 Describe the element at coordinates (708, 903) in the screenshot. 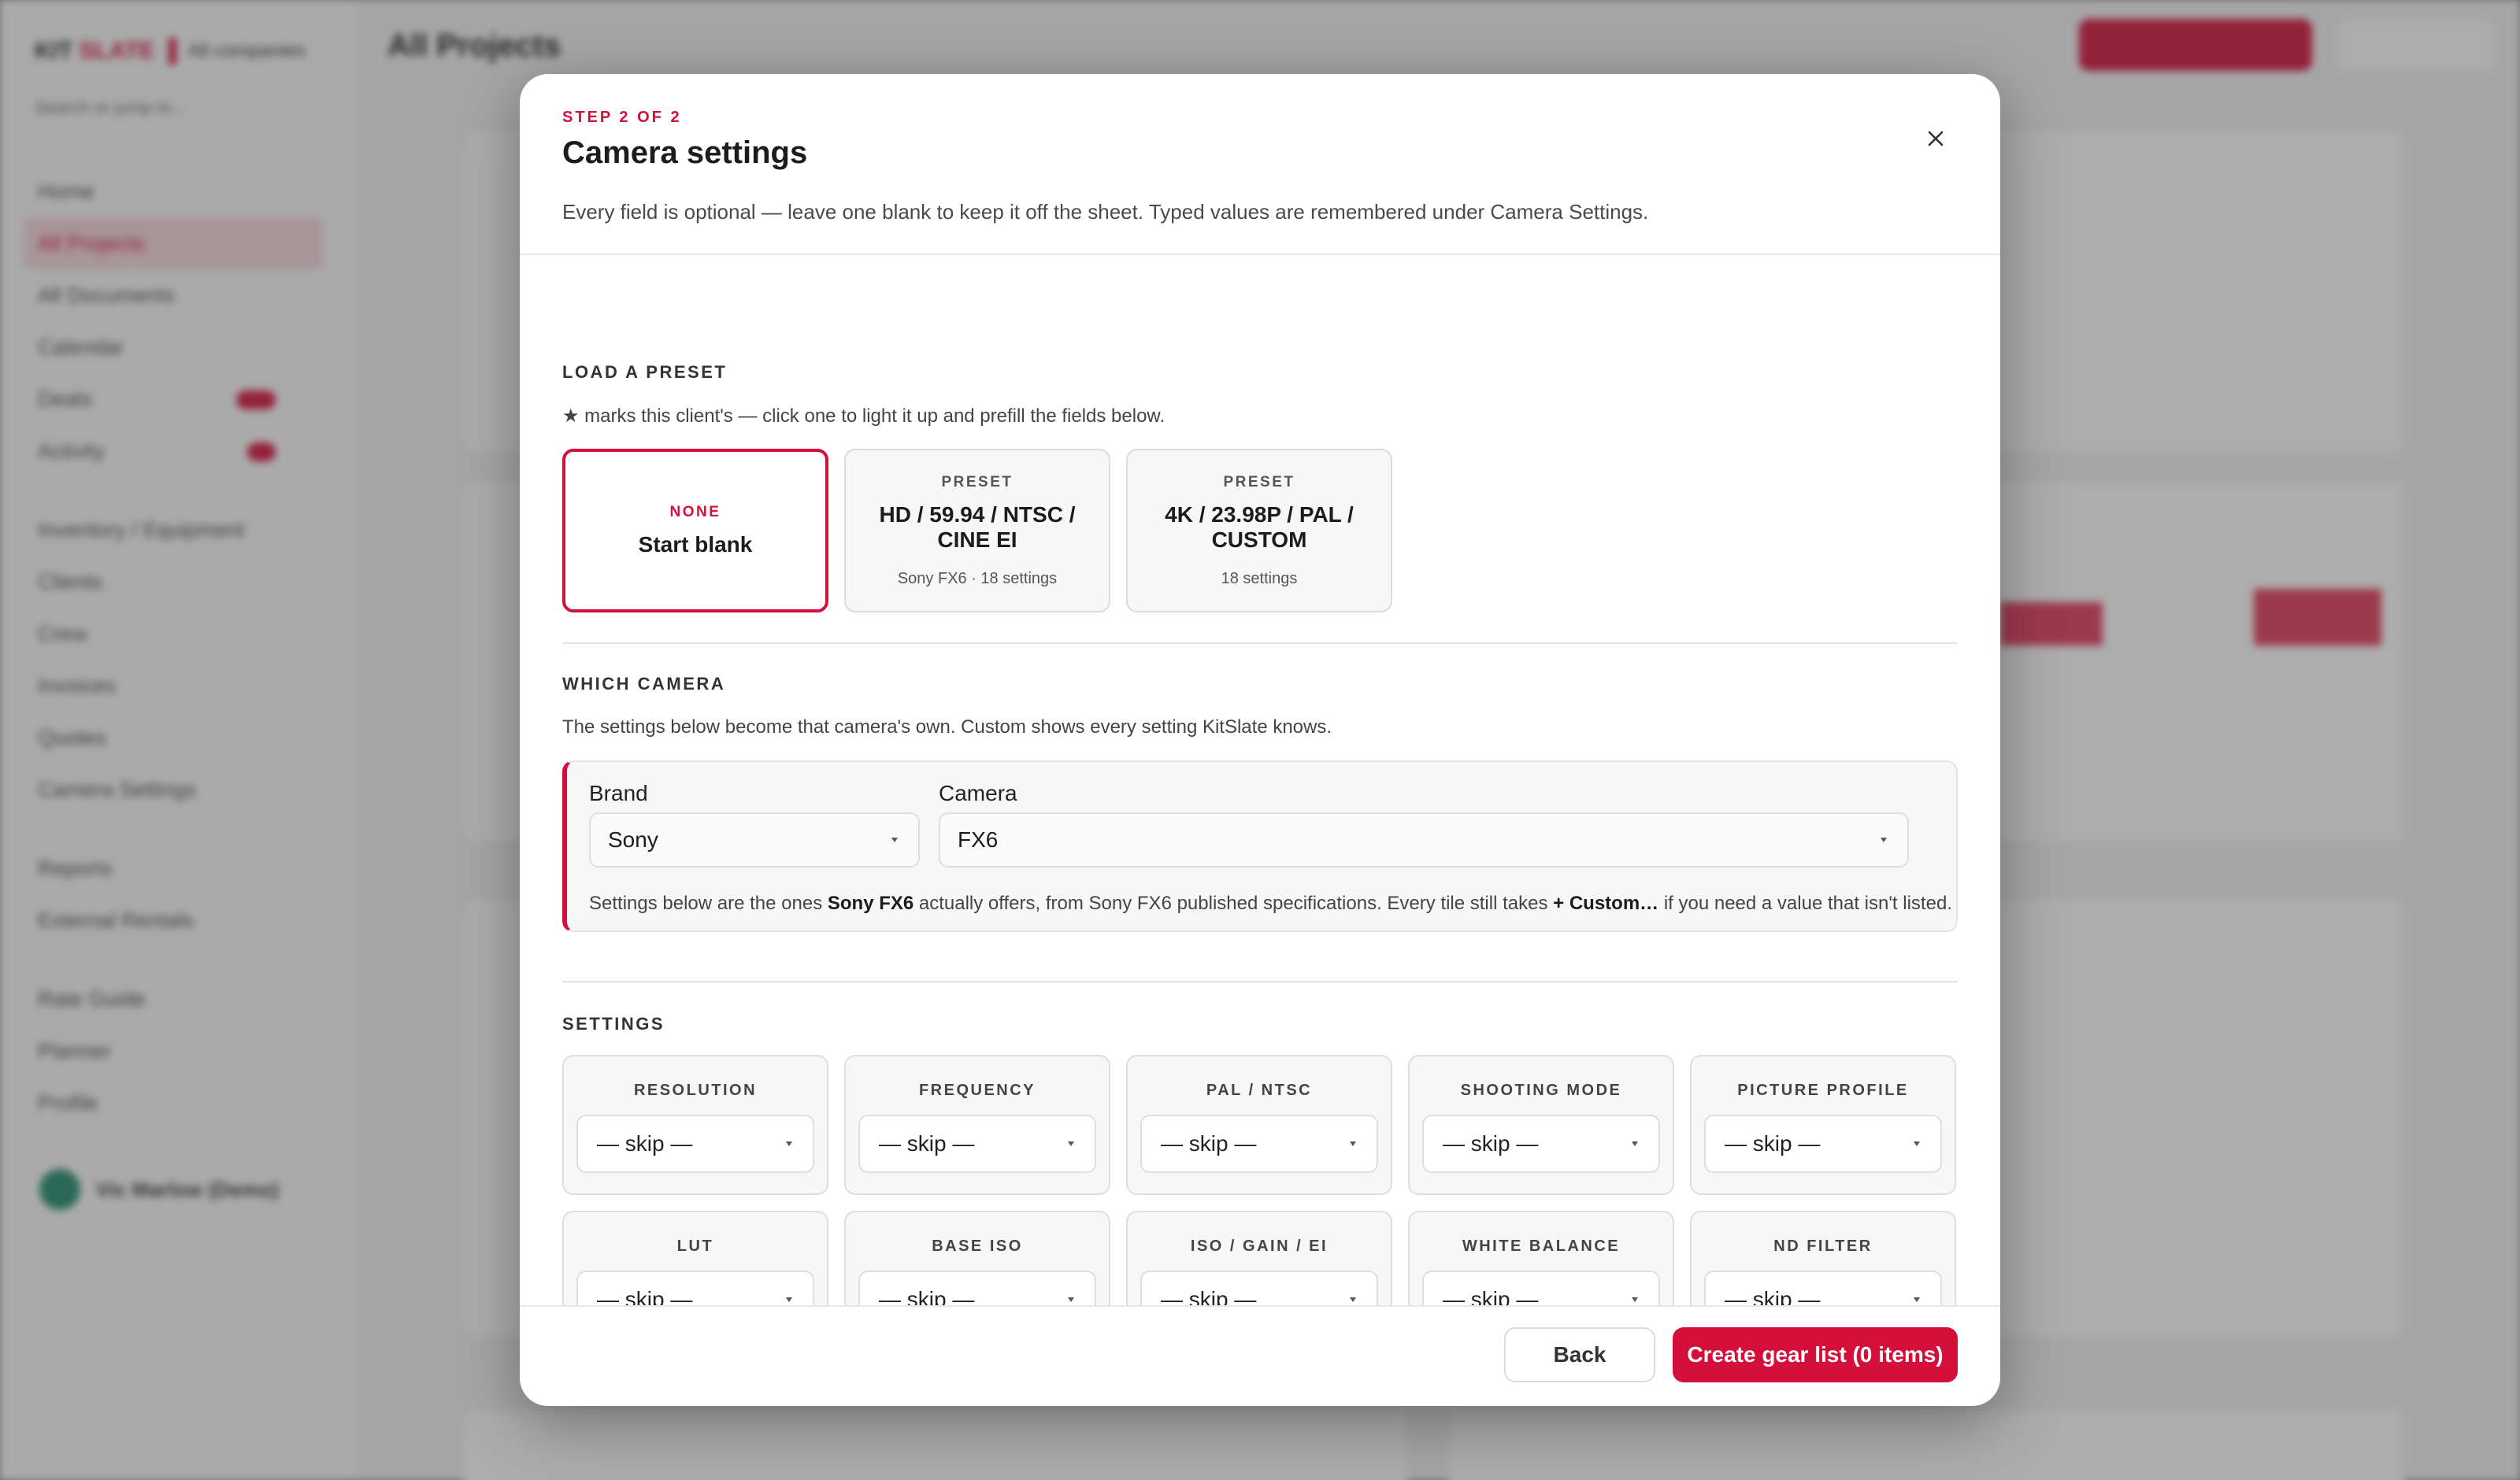

I see `note-text: Settings below are the ones` at that location.